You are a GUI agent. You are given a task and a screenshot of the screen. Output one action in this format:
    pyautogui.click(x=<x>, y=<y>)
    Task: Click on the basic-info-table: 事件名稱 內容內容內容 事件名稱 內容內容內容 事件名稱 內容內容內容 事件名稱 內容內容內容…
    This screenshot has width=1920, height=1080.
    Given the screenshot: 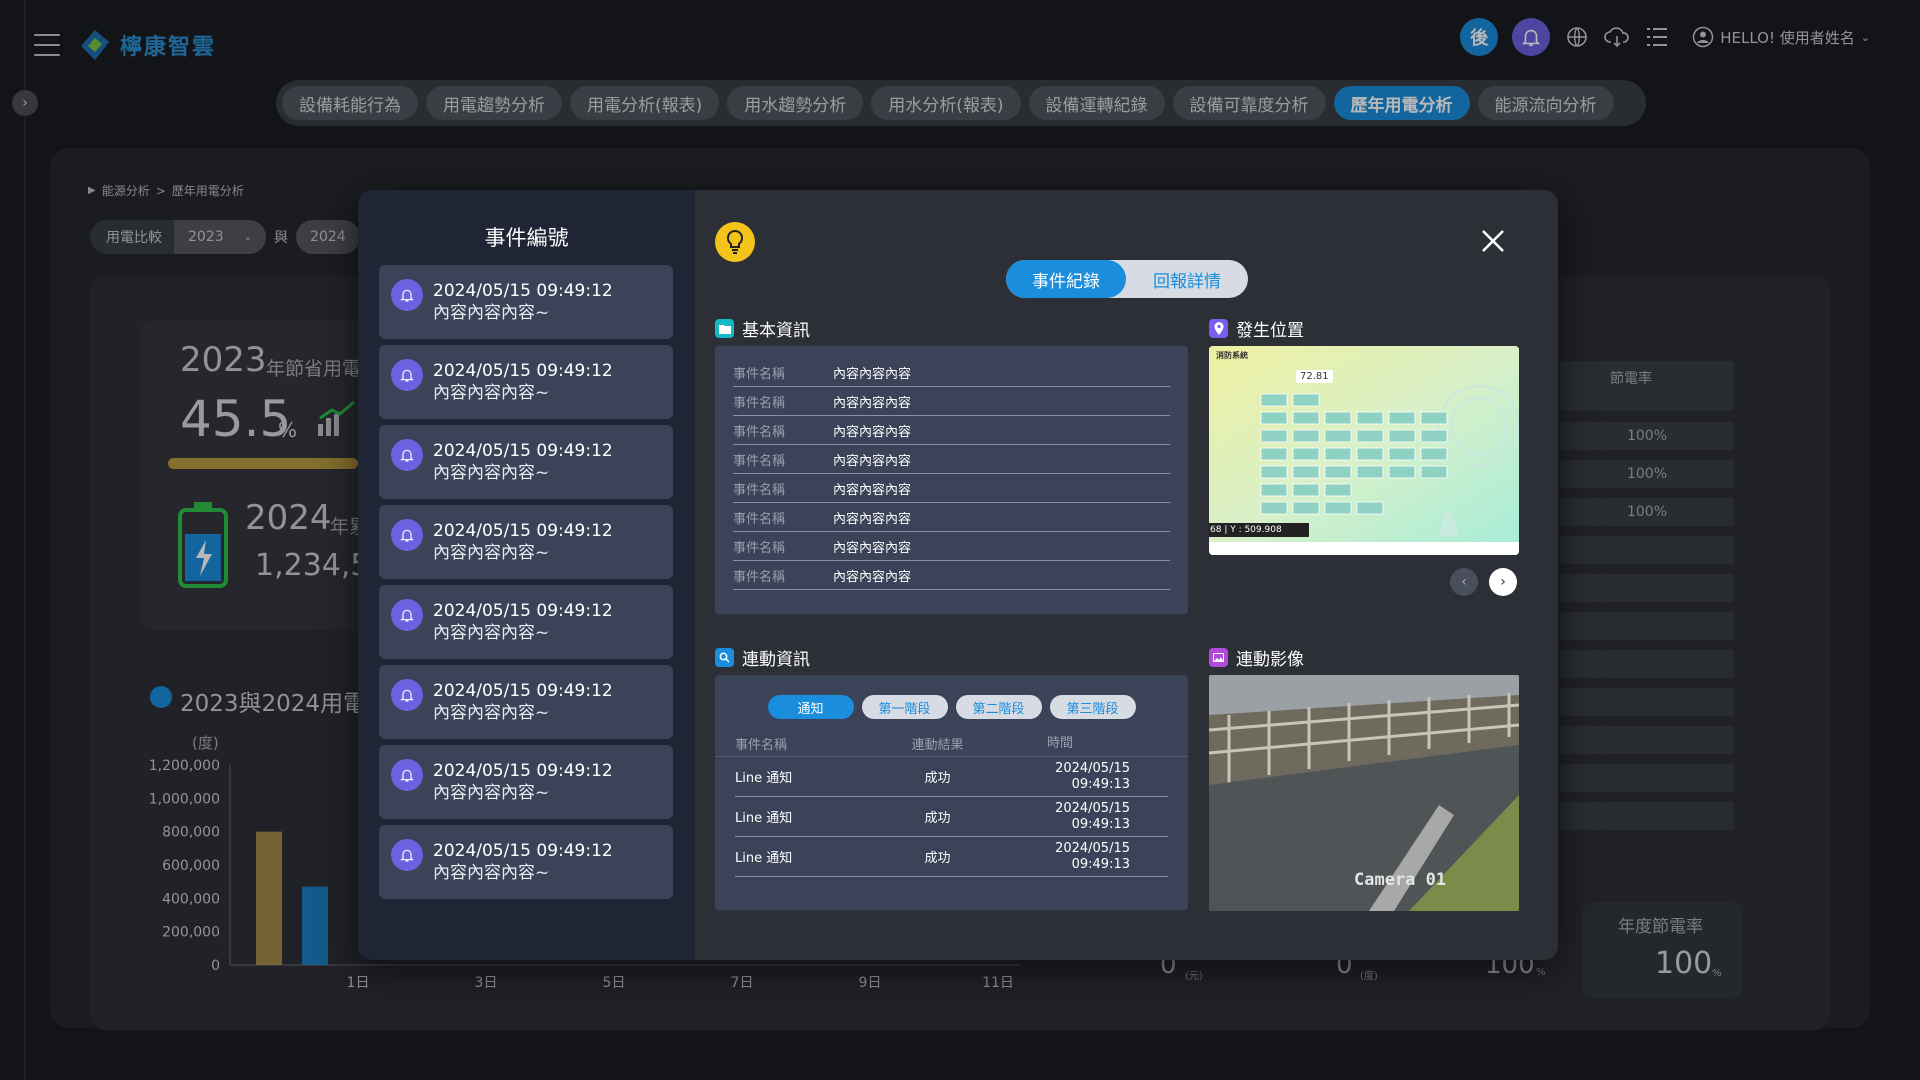 What is the action you would take?
    pyautogui.click(x=951, y=480)
    